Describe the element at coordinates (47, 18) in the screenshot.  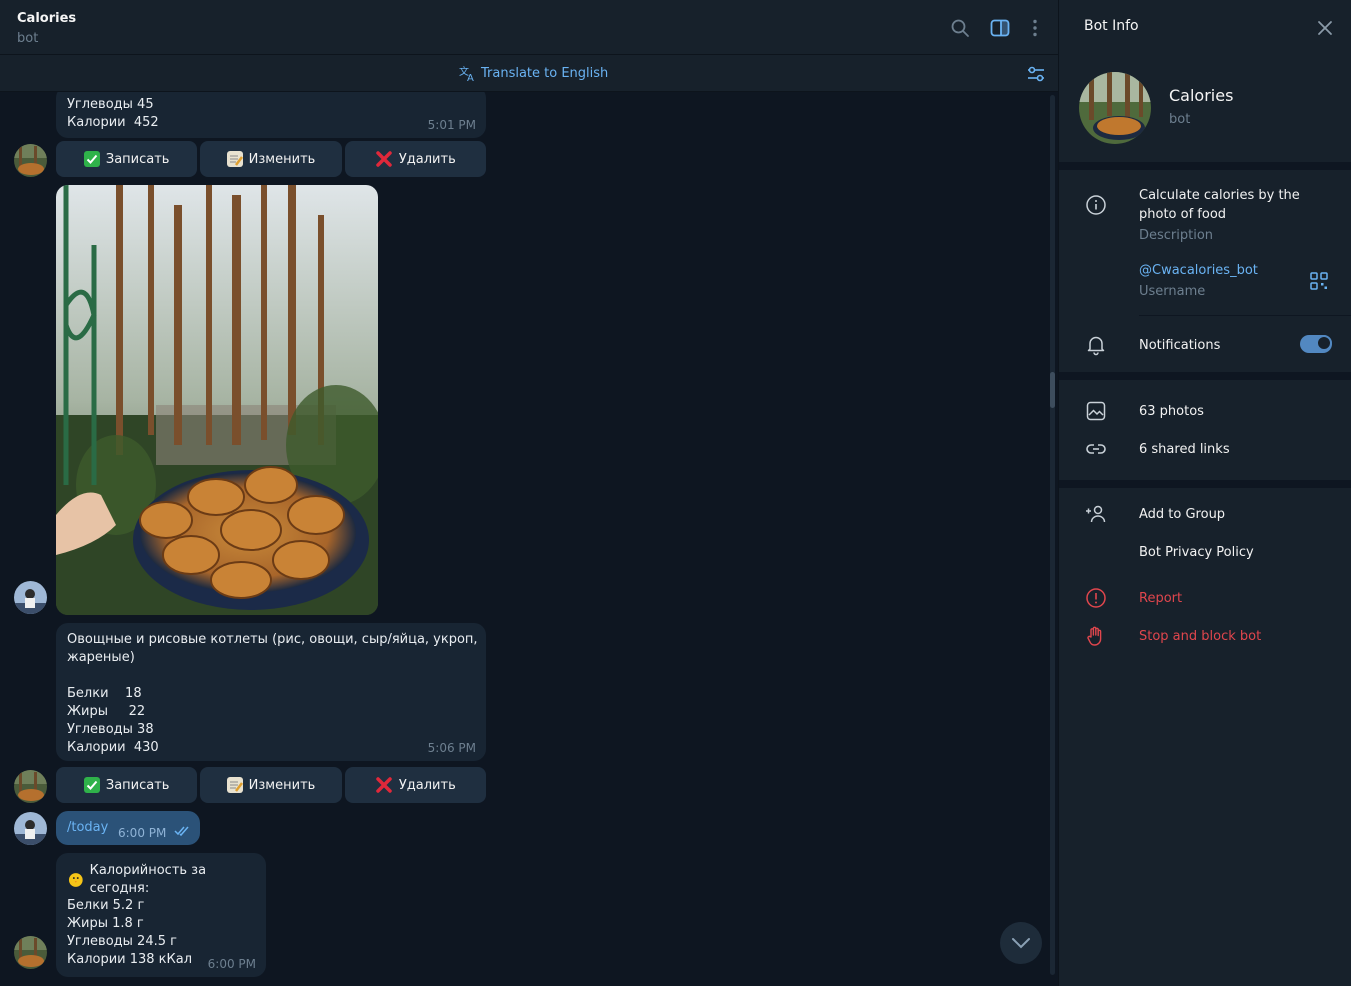
I see `chat-title: Calories` at that location.